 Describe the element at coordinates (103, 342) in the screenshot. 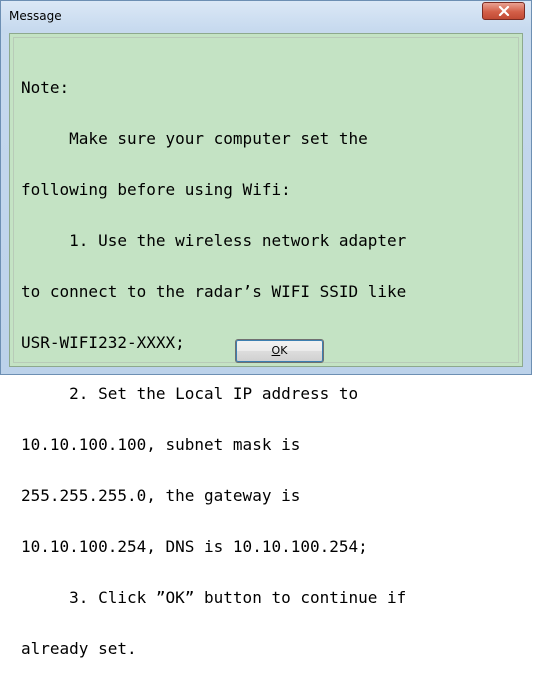

I see `message-line: USR-WIFI232-XXXX;` at that location.